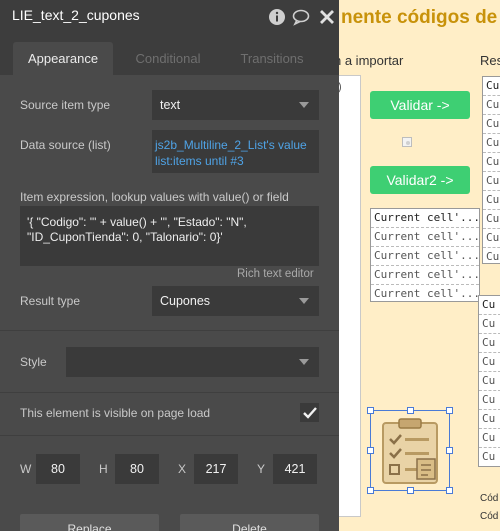  What do you see at coordinates (76, 15) in the screenshot?
I see `element-name: LIE_text_2_cupones` at bounding box center [76, 15].